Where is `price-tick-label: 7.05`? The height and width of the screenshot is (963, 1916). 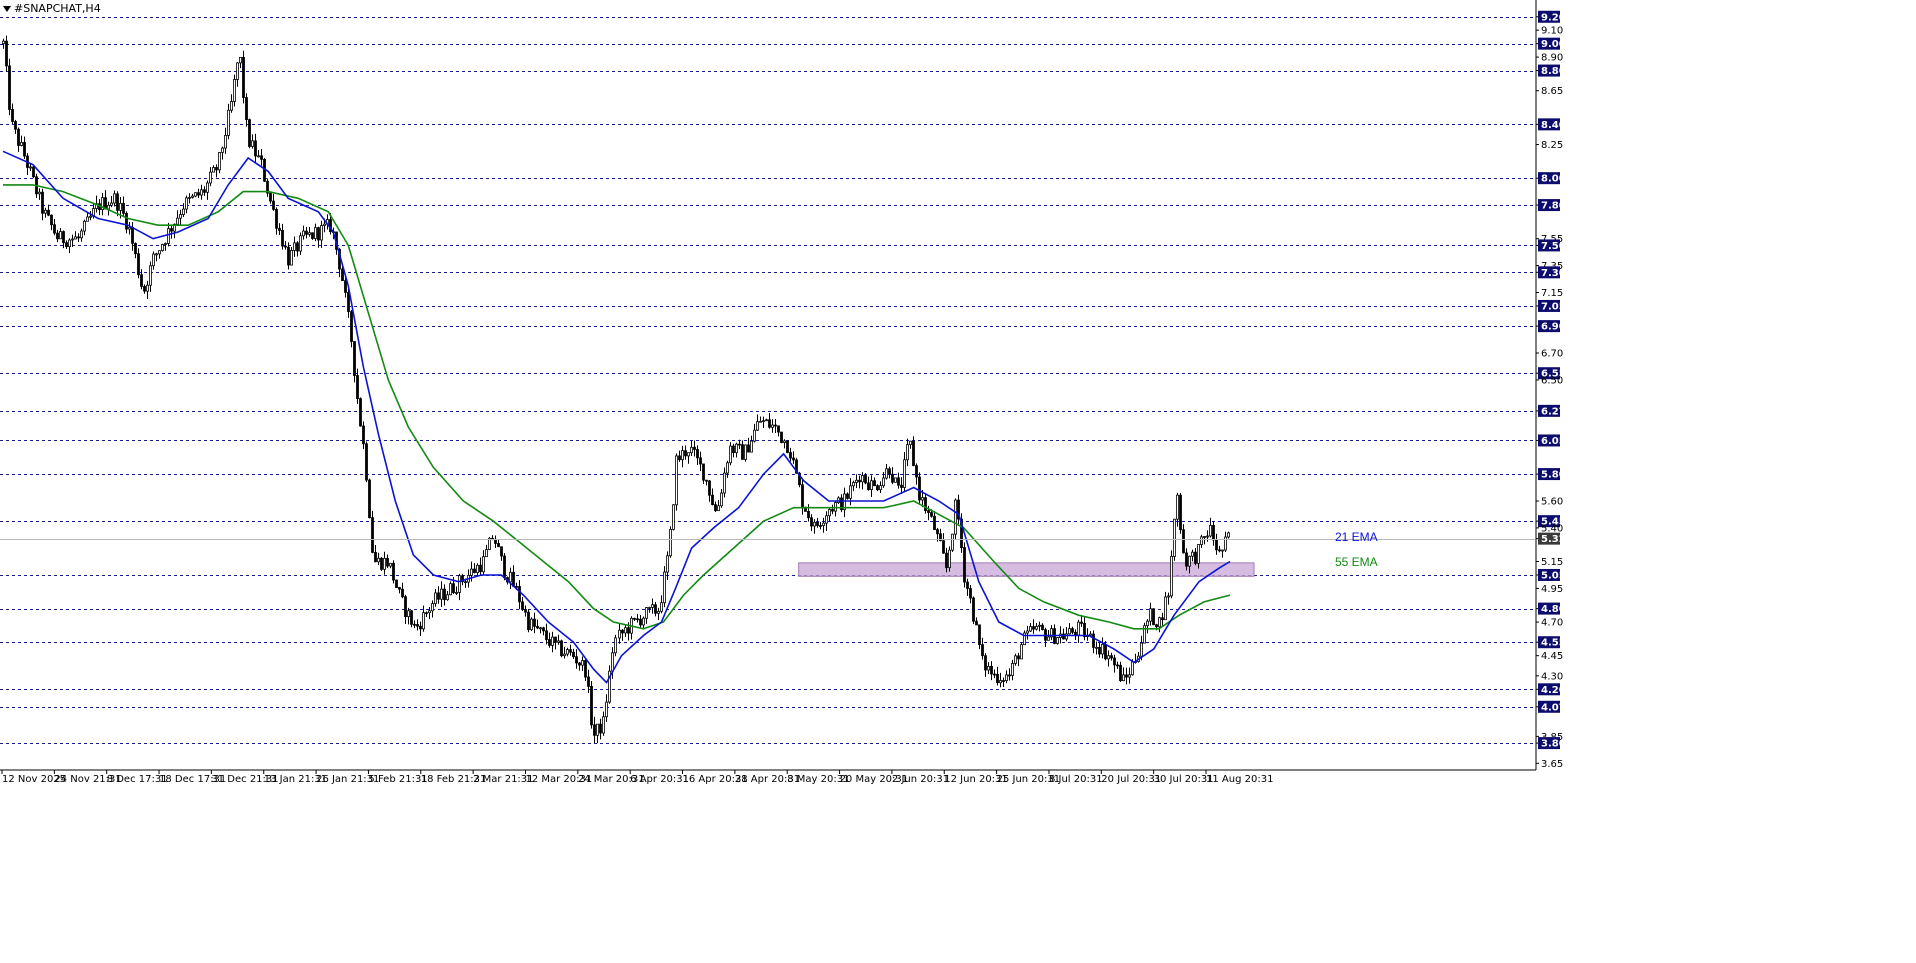
price-tick-label: 7.05 is located at coordinates (1553, 306).